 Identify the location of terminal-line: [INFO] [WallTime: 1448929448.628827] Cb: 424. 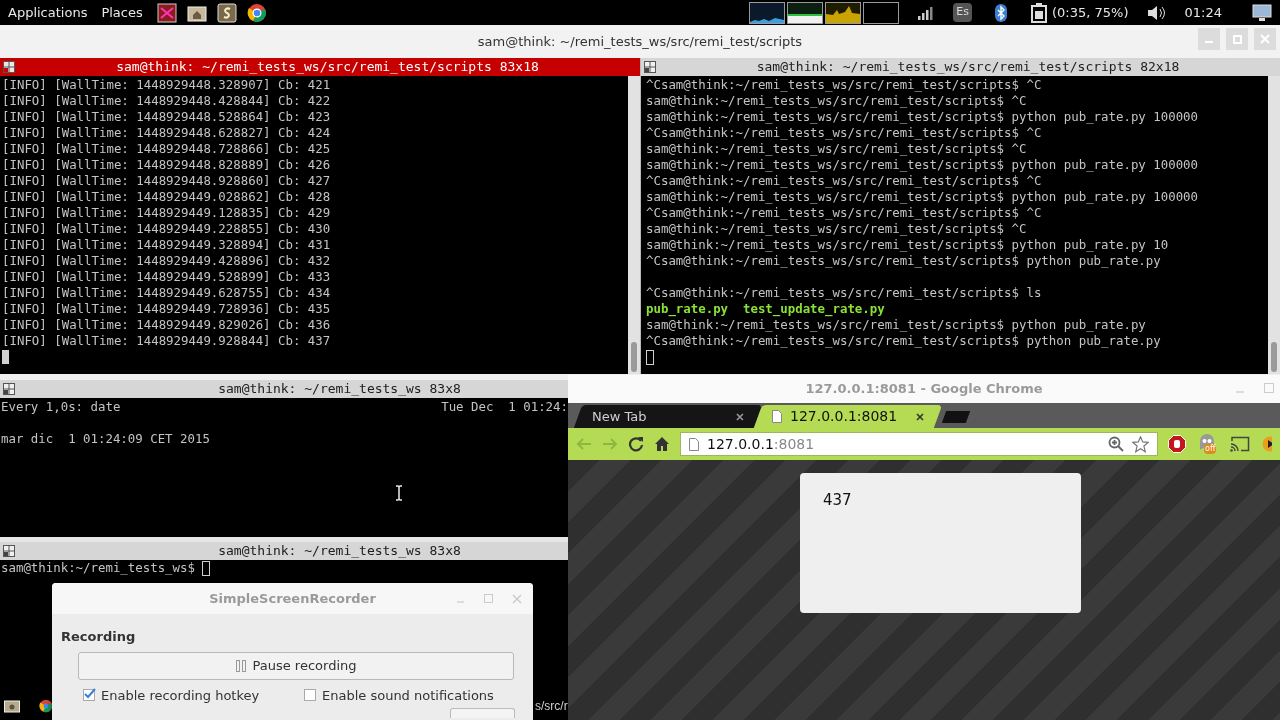
(166, 133).